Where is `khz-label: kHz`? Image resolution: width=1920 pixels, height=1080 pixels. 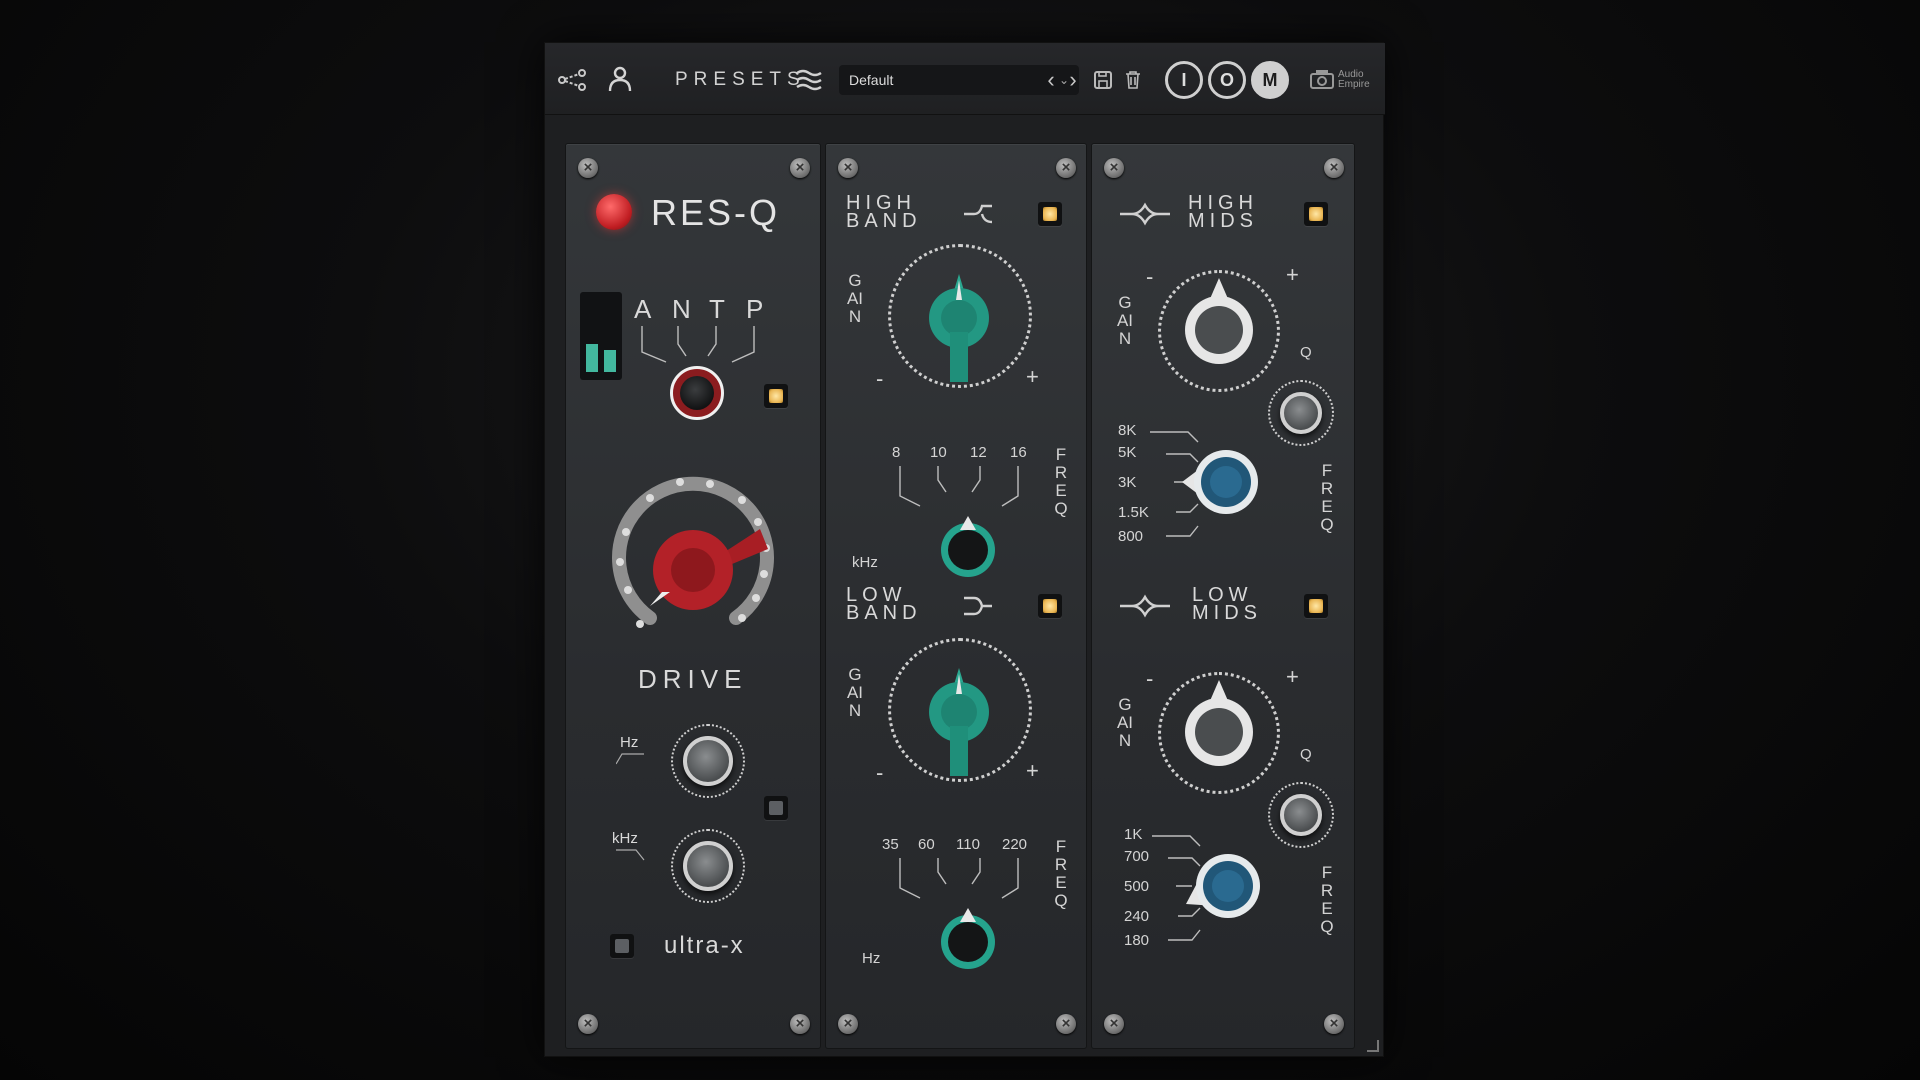 khz-label: kHz is located at coordinates (625, 838).